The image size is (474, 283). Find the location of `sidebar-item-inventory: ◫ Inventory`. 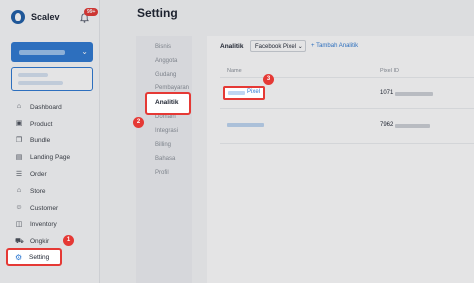

sidebar-item-inventory: ◫ Inventory is located at coordinates (52, 225).